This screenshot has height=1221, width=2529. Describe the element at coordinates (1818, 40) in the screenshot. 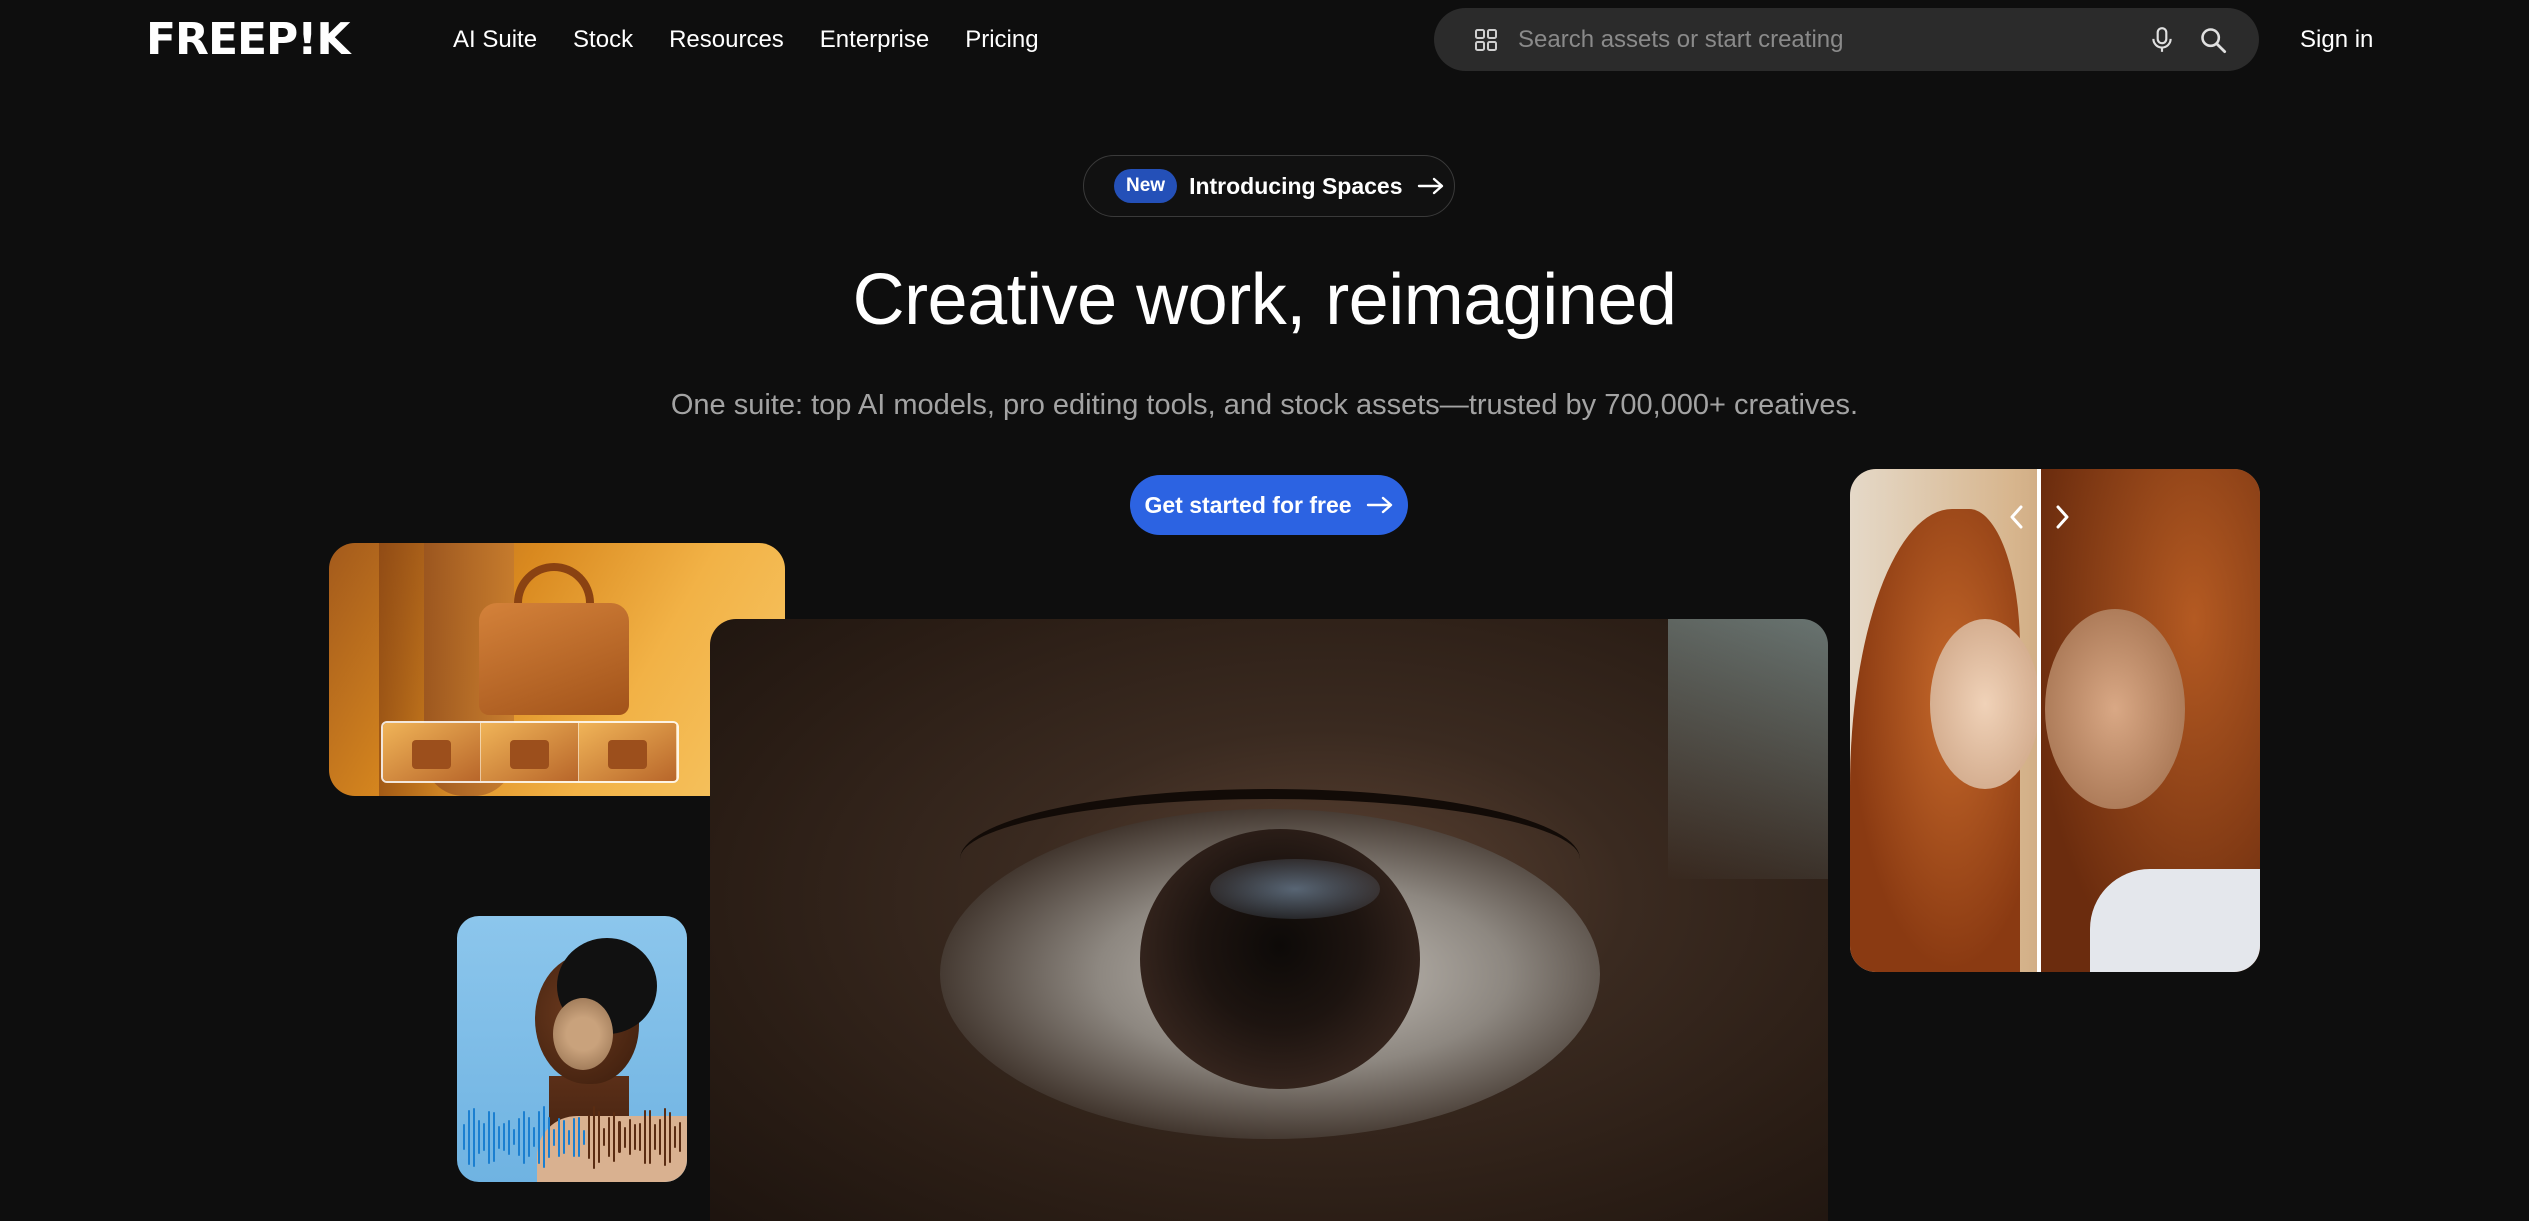

I see `search-input` at that location.